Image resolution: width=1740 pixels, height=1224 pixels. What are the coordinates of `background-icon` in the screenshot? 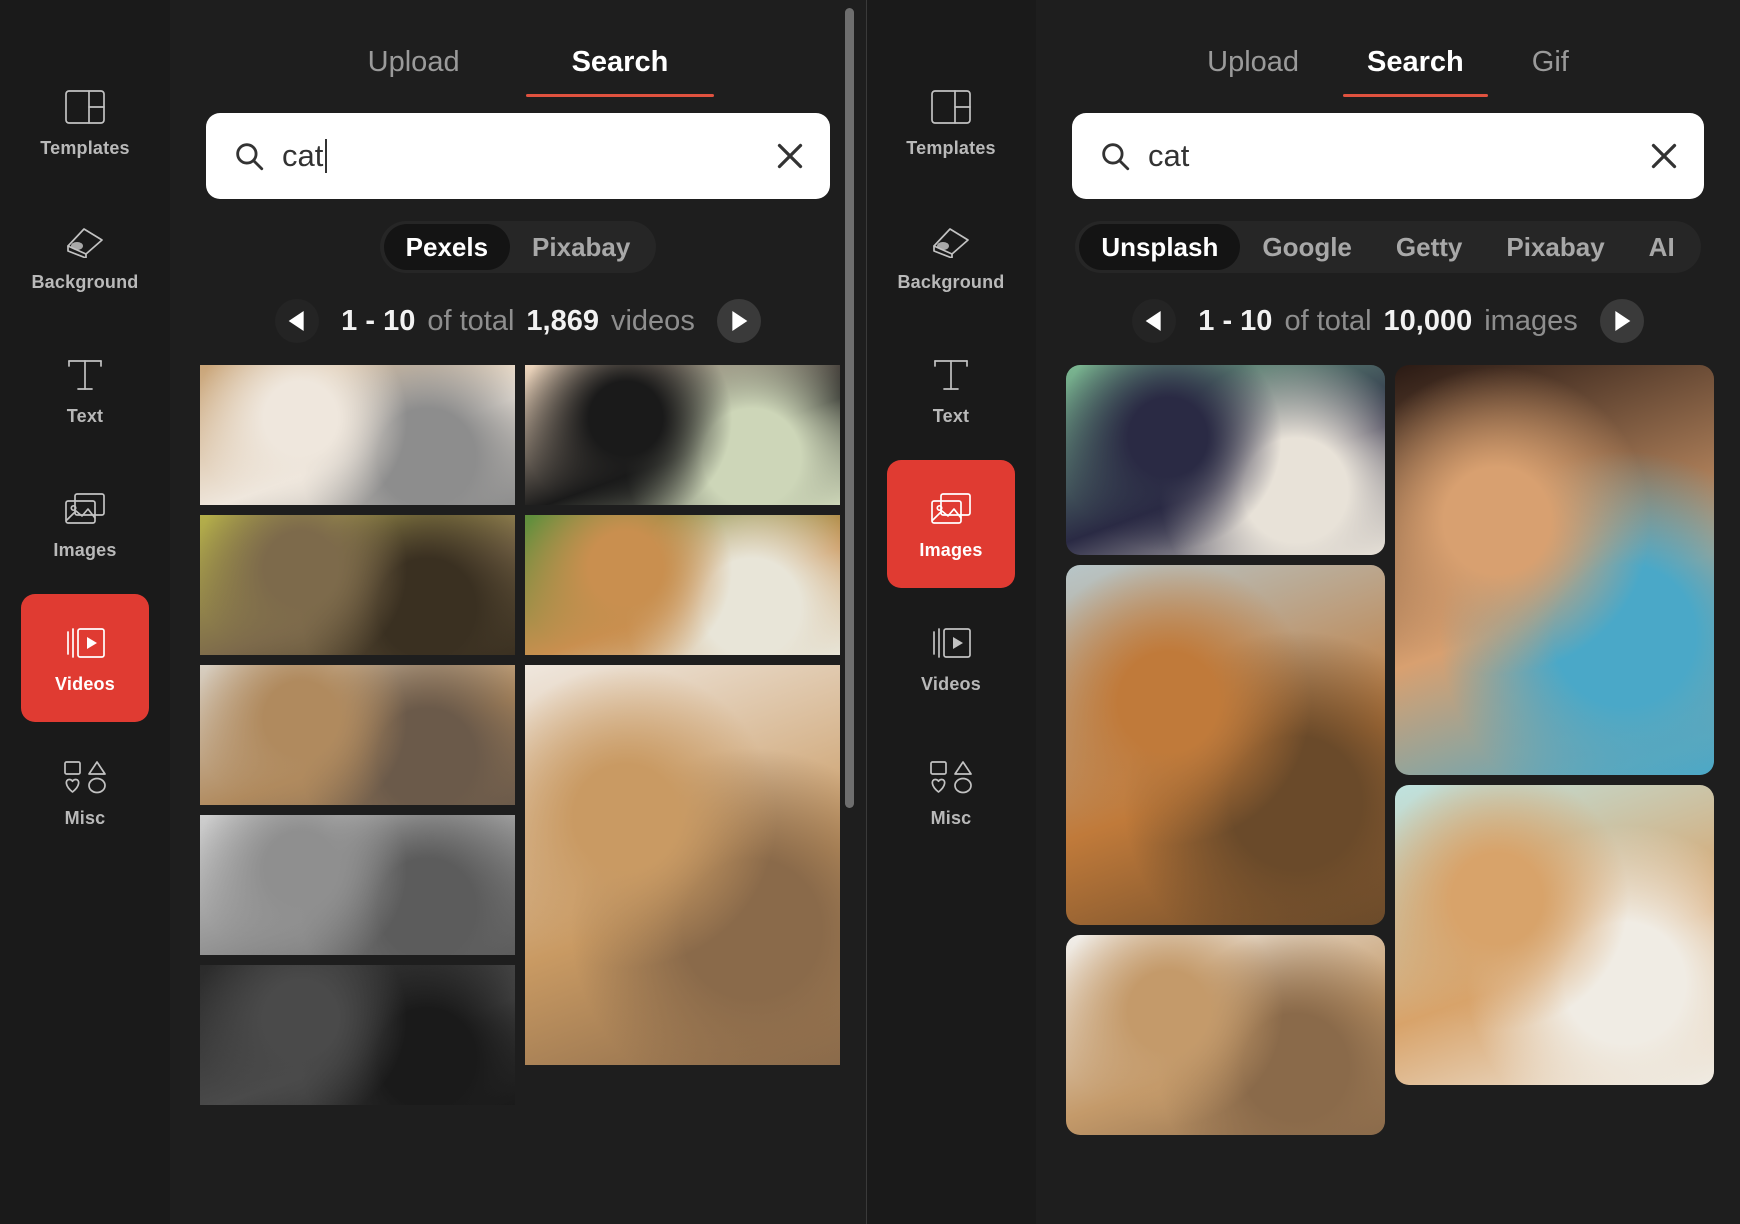 It's located at (951, 241).